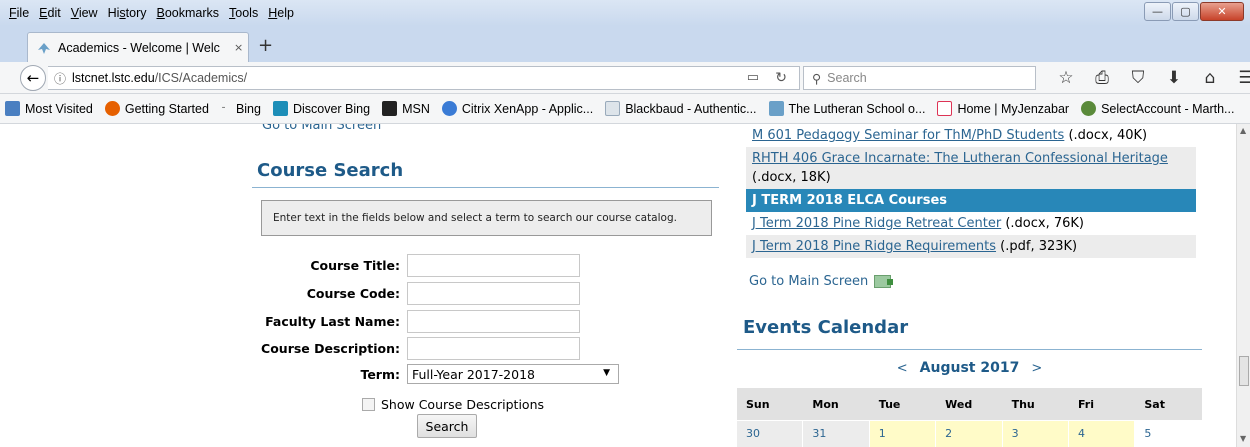 Image resolution: width=1250 pixels, height=447 pixels. What do you see at coordinates (919, 78) in the screenshot?
I see `search-input: ⚲ Search` at bounding box center [919, 78].